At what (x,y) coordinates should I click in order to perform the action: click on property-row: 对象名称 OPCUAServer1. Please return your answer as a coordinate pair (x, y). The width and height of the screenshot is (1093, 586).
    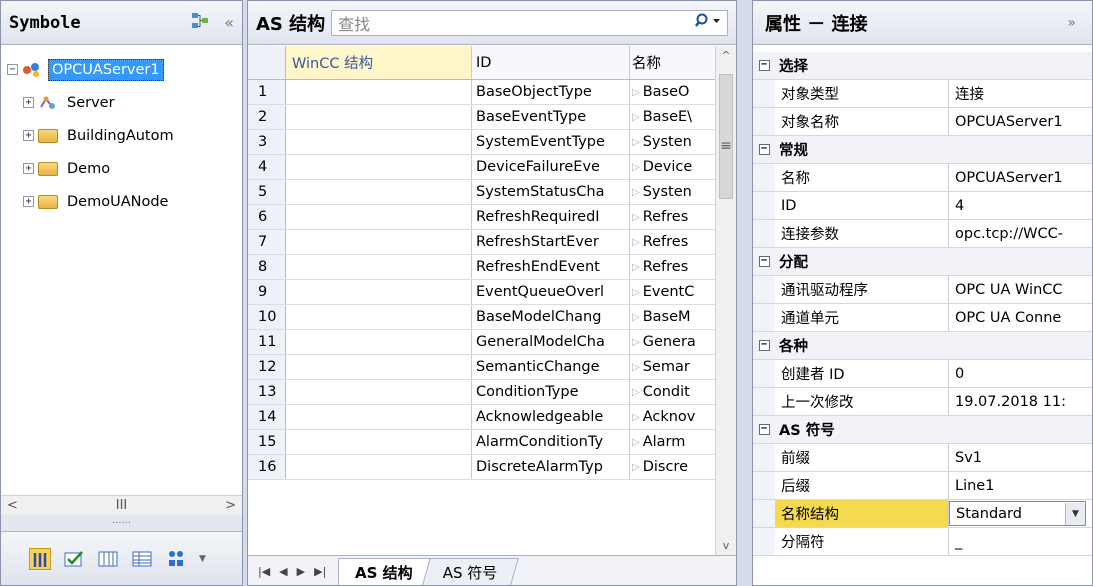
    Looking at the image, I should click on (922, 122).